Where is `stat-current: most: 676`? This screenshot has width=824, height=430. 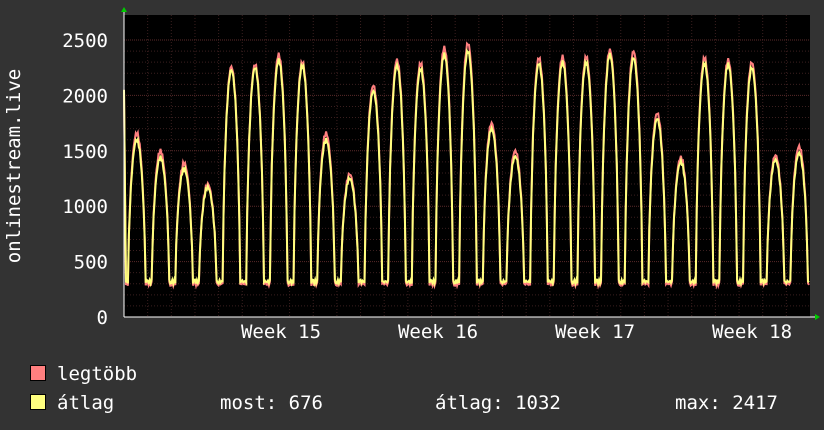 stat-current: most: 676 is located at coordinates (271, 403).